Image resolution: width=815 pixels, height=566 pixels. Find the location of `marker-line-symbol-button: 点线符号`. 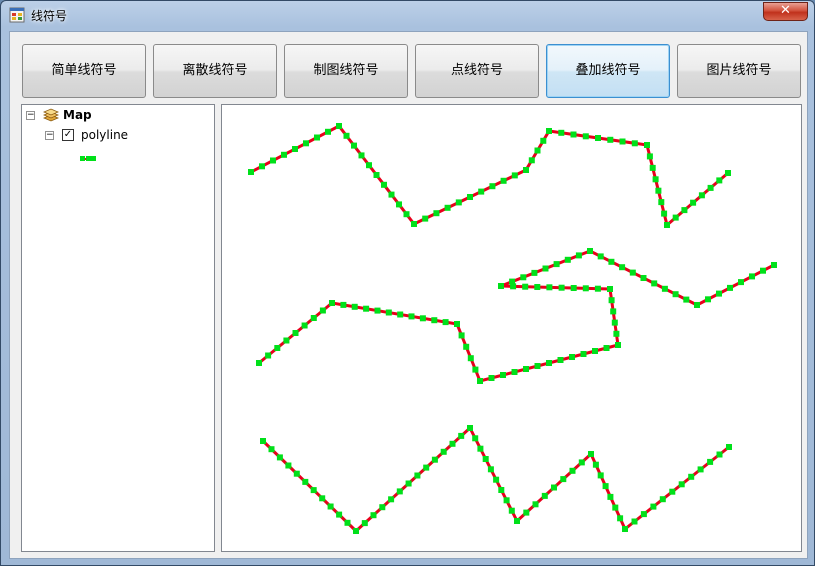

marker-line-symbol-button: 点线符号 is located at coordinates (477, 71).